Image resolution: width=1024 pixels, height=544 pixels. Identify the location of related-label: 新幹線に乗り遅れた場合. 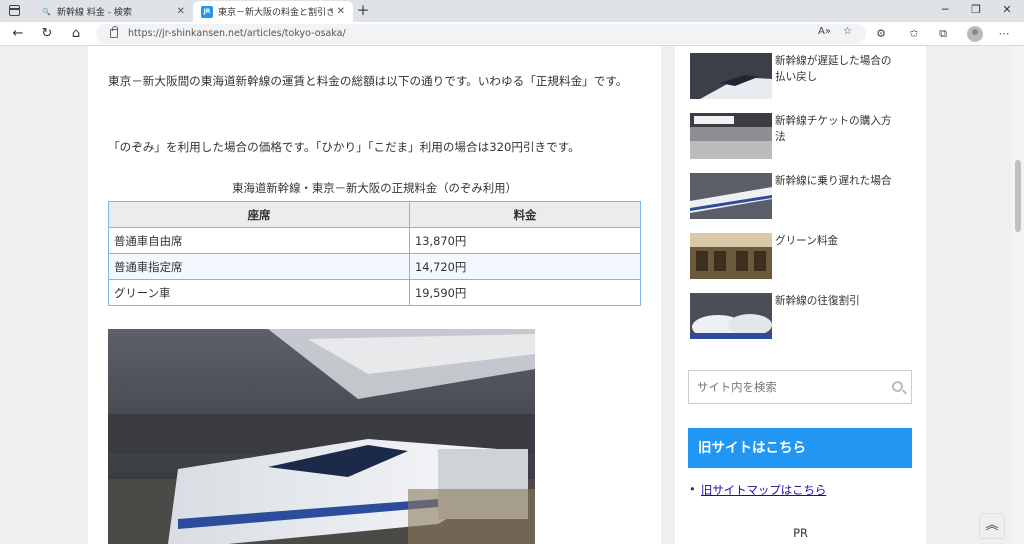
(833, 181).